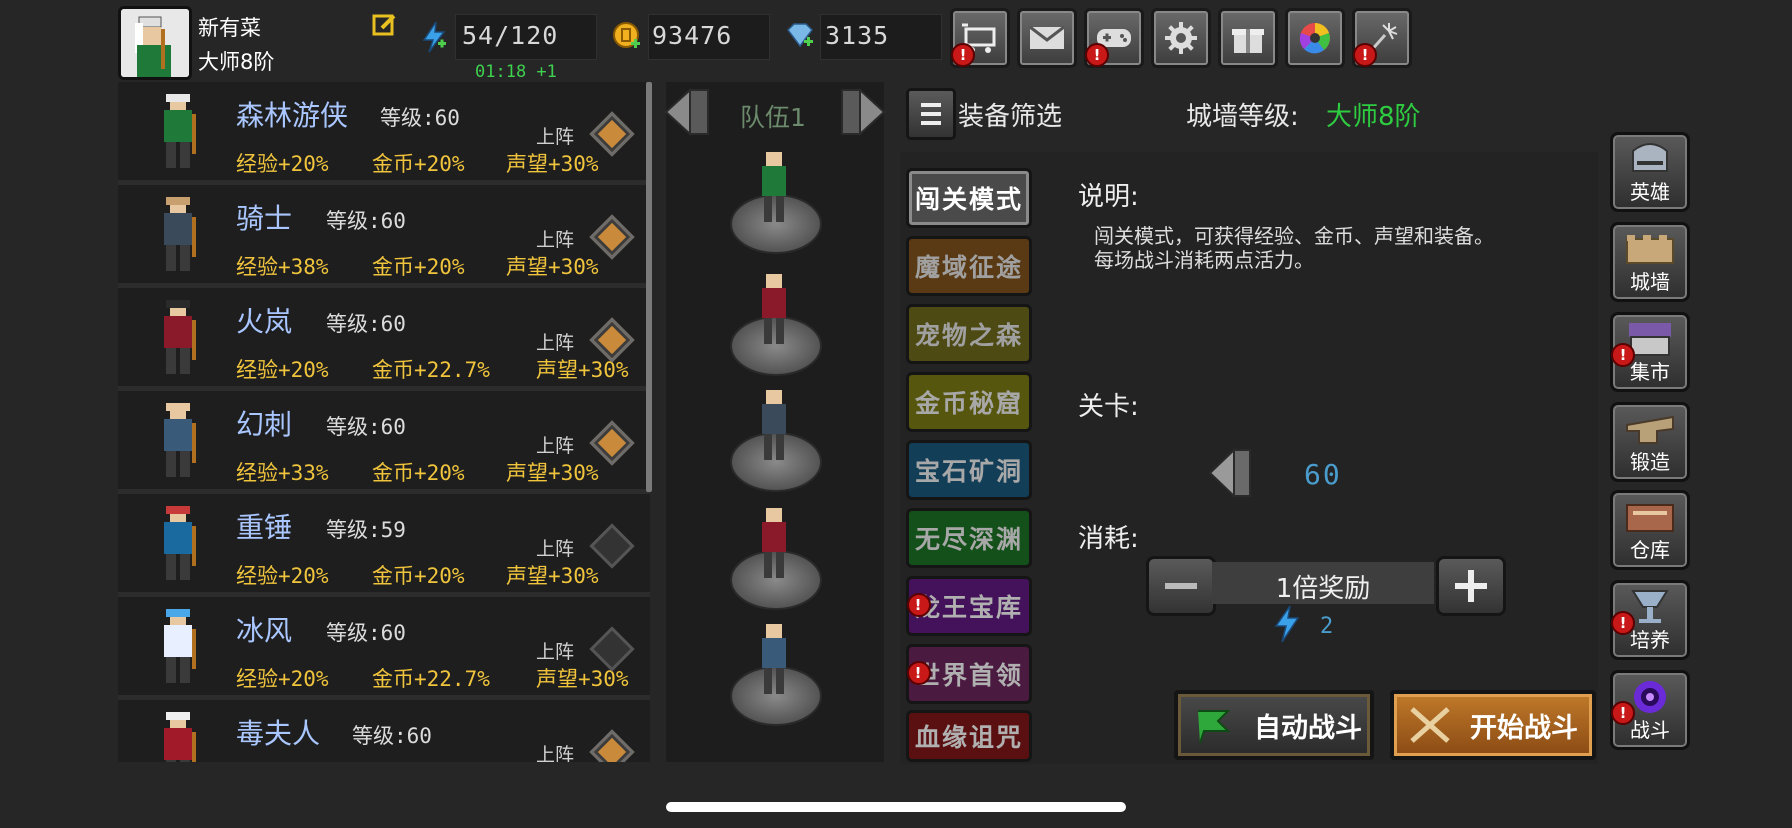 This screenshot has height=828, width=1792. I want to click on filter-label: 装备筛选, so click(1010, 114).